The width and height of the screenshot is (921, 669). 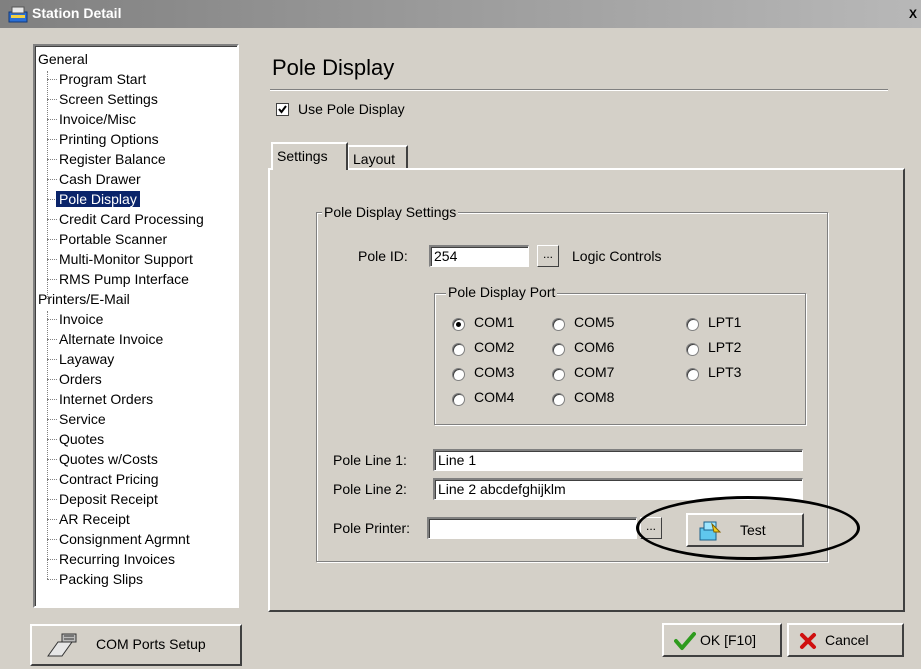 I want to click on pole-display-settings-title: Pole Display Settings, so click(x=390, y=212).